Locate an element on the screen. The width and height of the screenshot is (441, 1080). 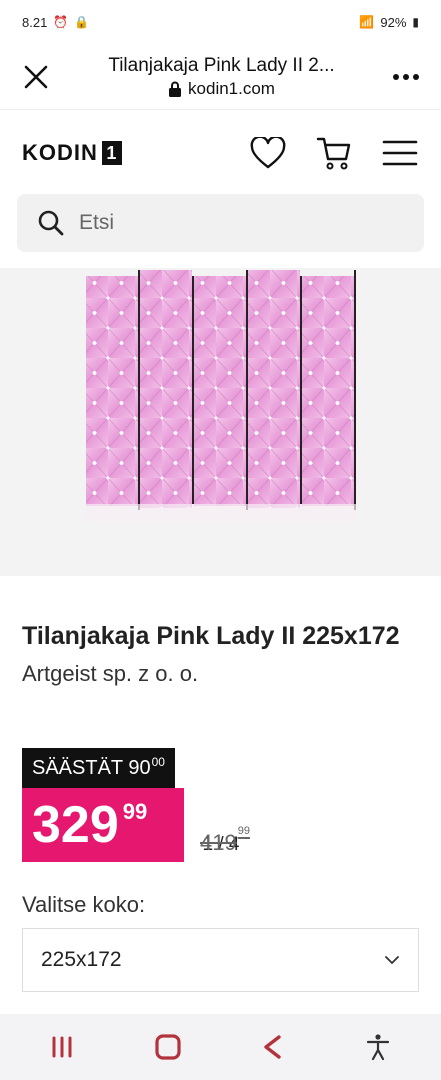
product-image is located at coordinates (221, 396).